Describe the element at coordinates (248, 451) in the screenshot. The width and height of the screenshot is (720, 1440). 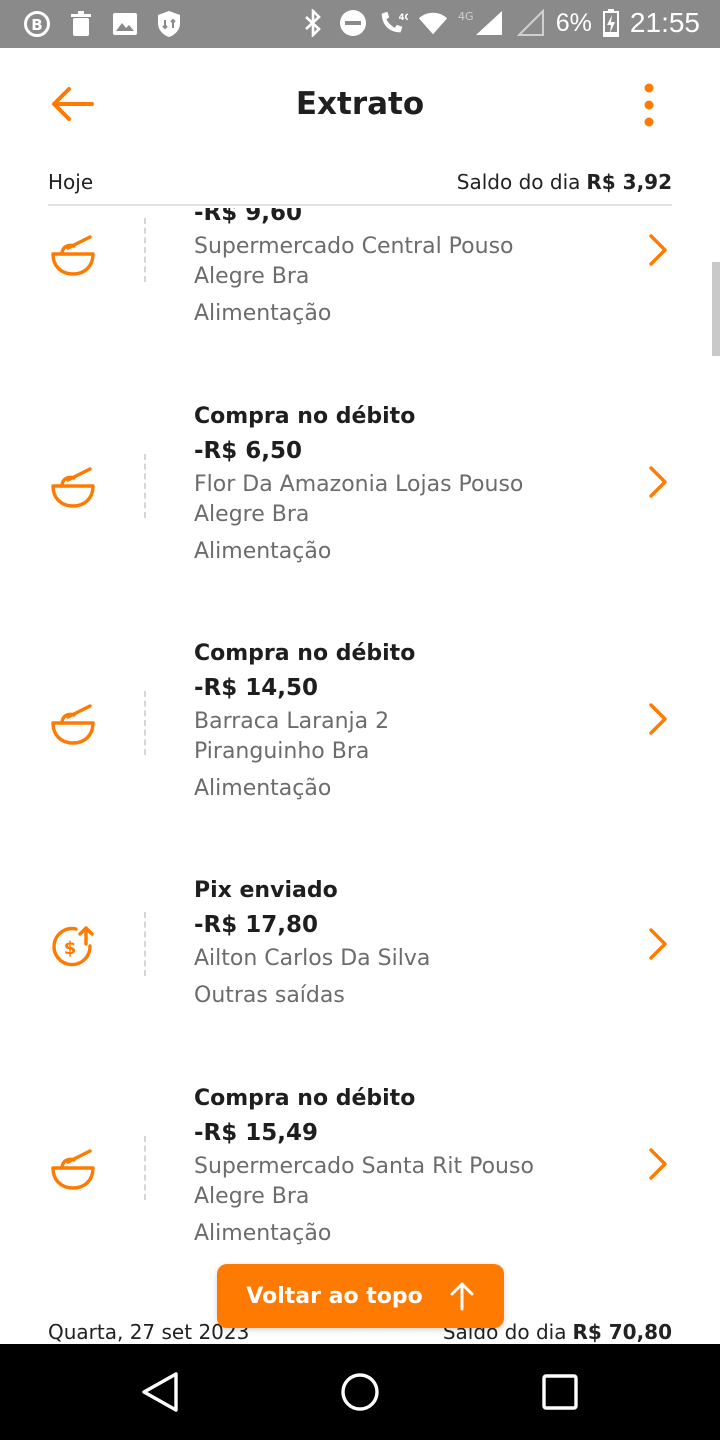
I see `transaction-amount: -R$ 6,50` at that location.